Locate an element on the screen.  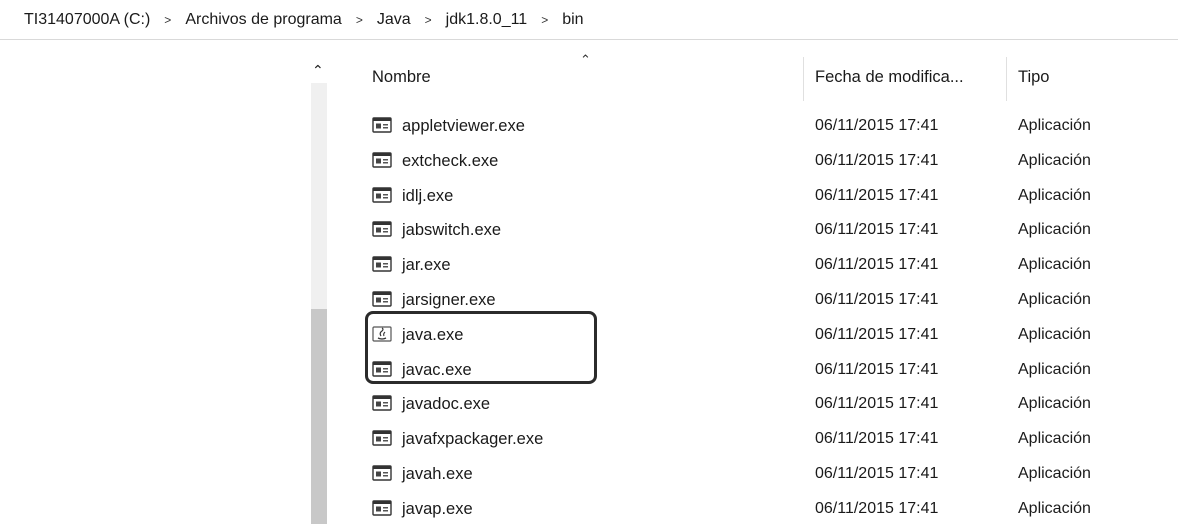
file-row: javah.exe 06/11/2015 17:41 Aplicación is located at coordinates (759, 474).